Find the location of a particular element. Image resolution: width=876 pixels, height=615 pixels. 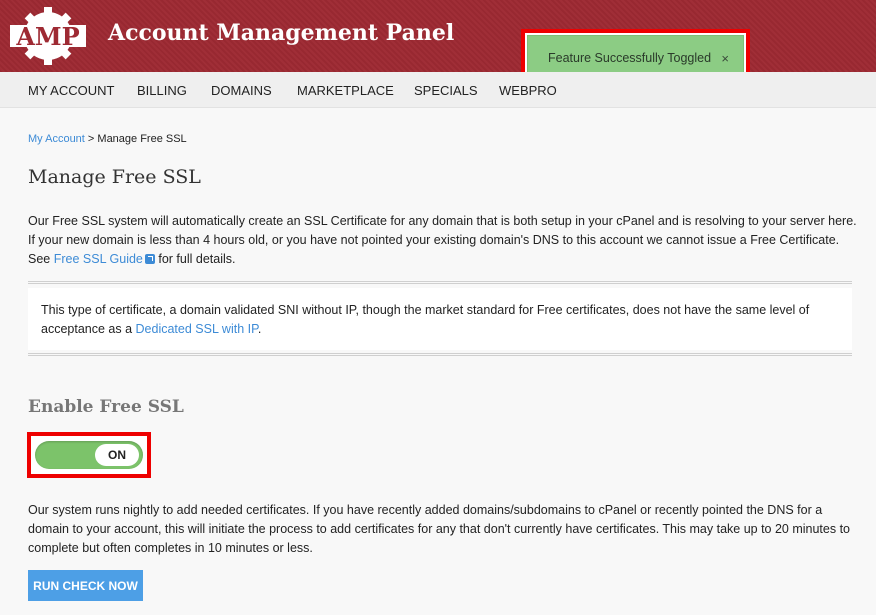

page-title: Manage Free SSL is located at coordinates (114, 177).